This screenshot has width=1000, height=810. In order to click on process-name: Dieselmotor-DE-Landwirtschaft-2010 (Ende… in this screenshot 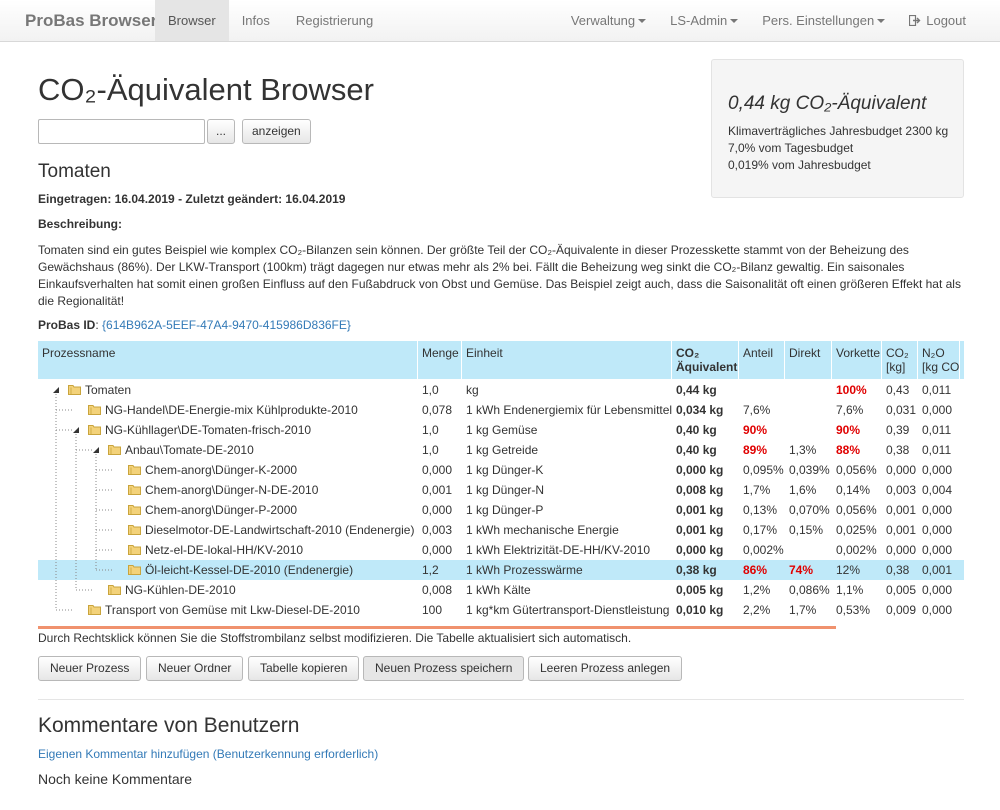, I will do `click(280, 530)`.